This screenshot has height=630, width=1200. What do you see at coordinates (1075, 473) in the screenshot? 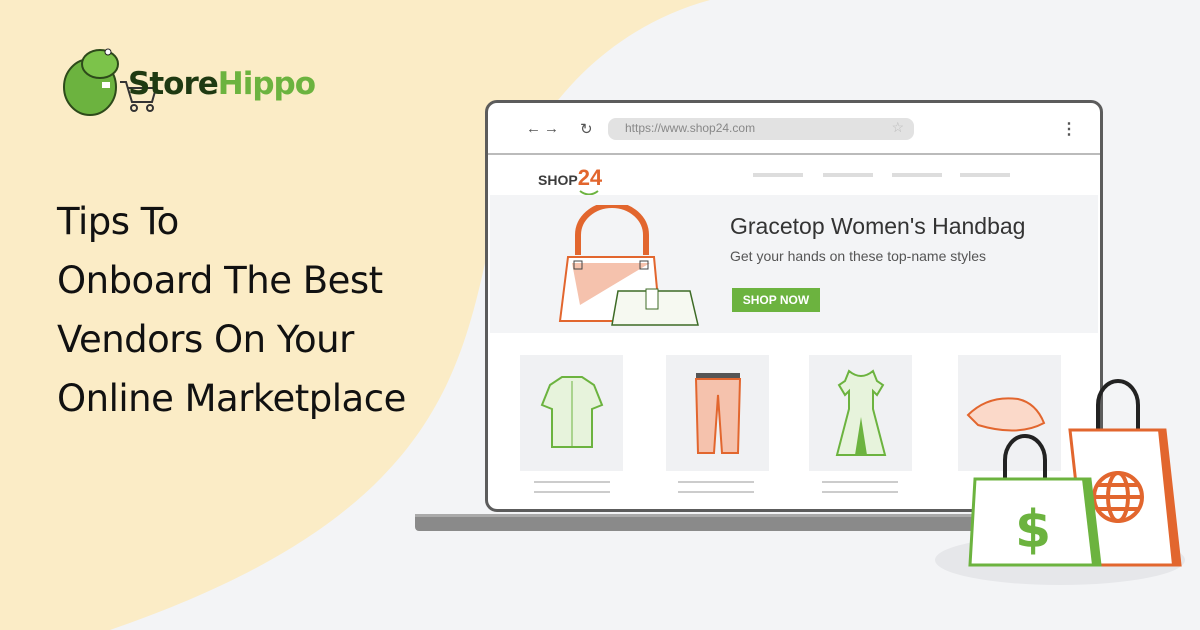
I see `shopping-bags: $` at bounding box center [1075, 473].